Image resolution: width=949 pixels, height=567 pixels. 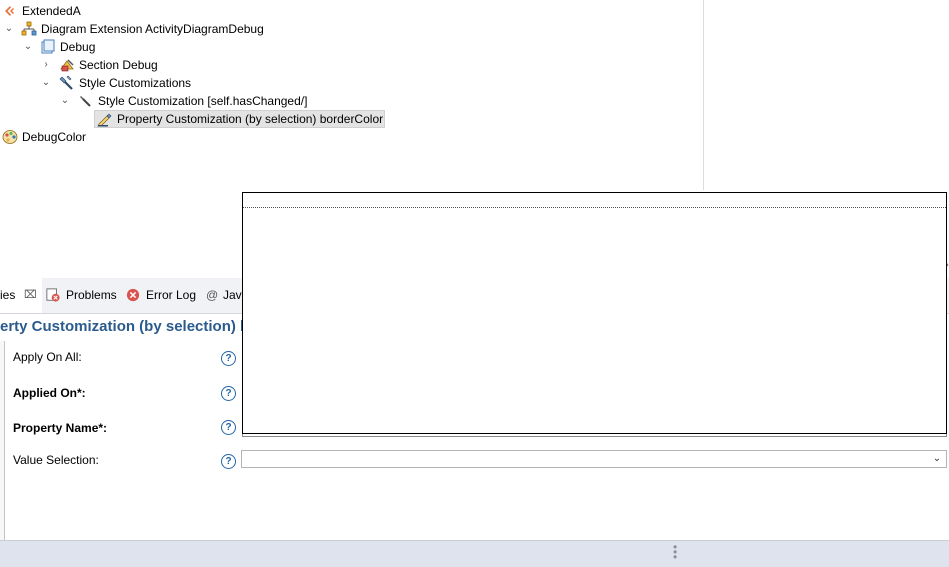 I want to click on tab-label: Problems, so click(x=91, y=295).